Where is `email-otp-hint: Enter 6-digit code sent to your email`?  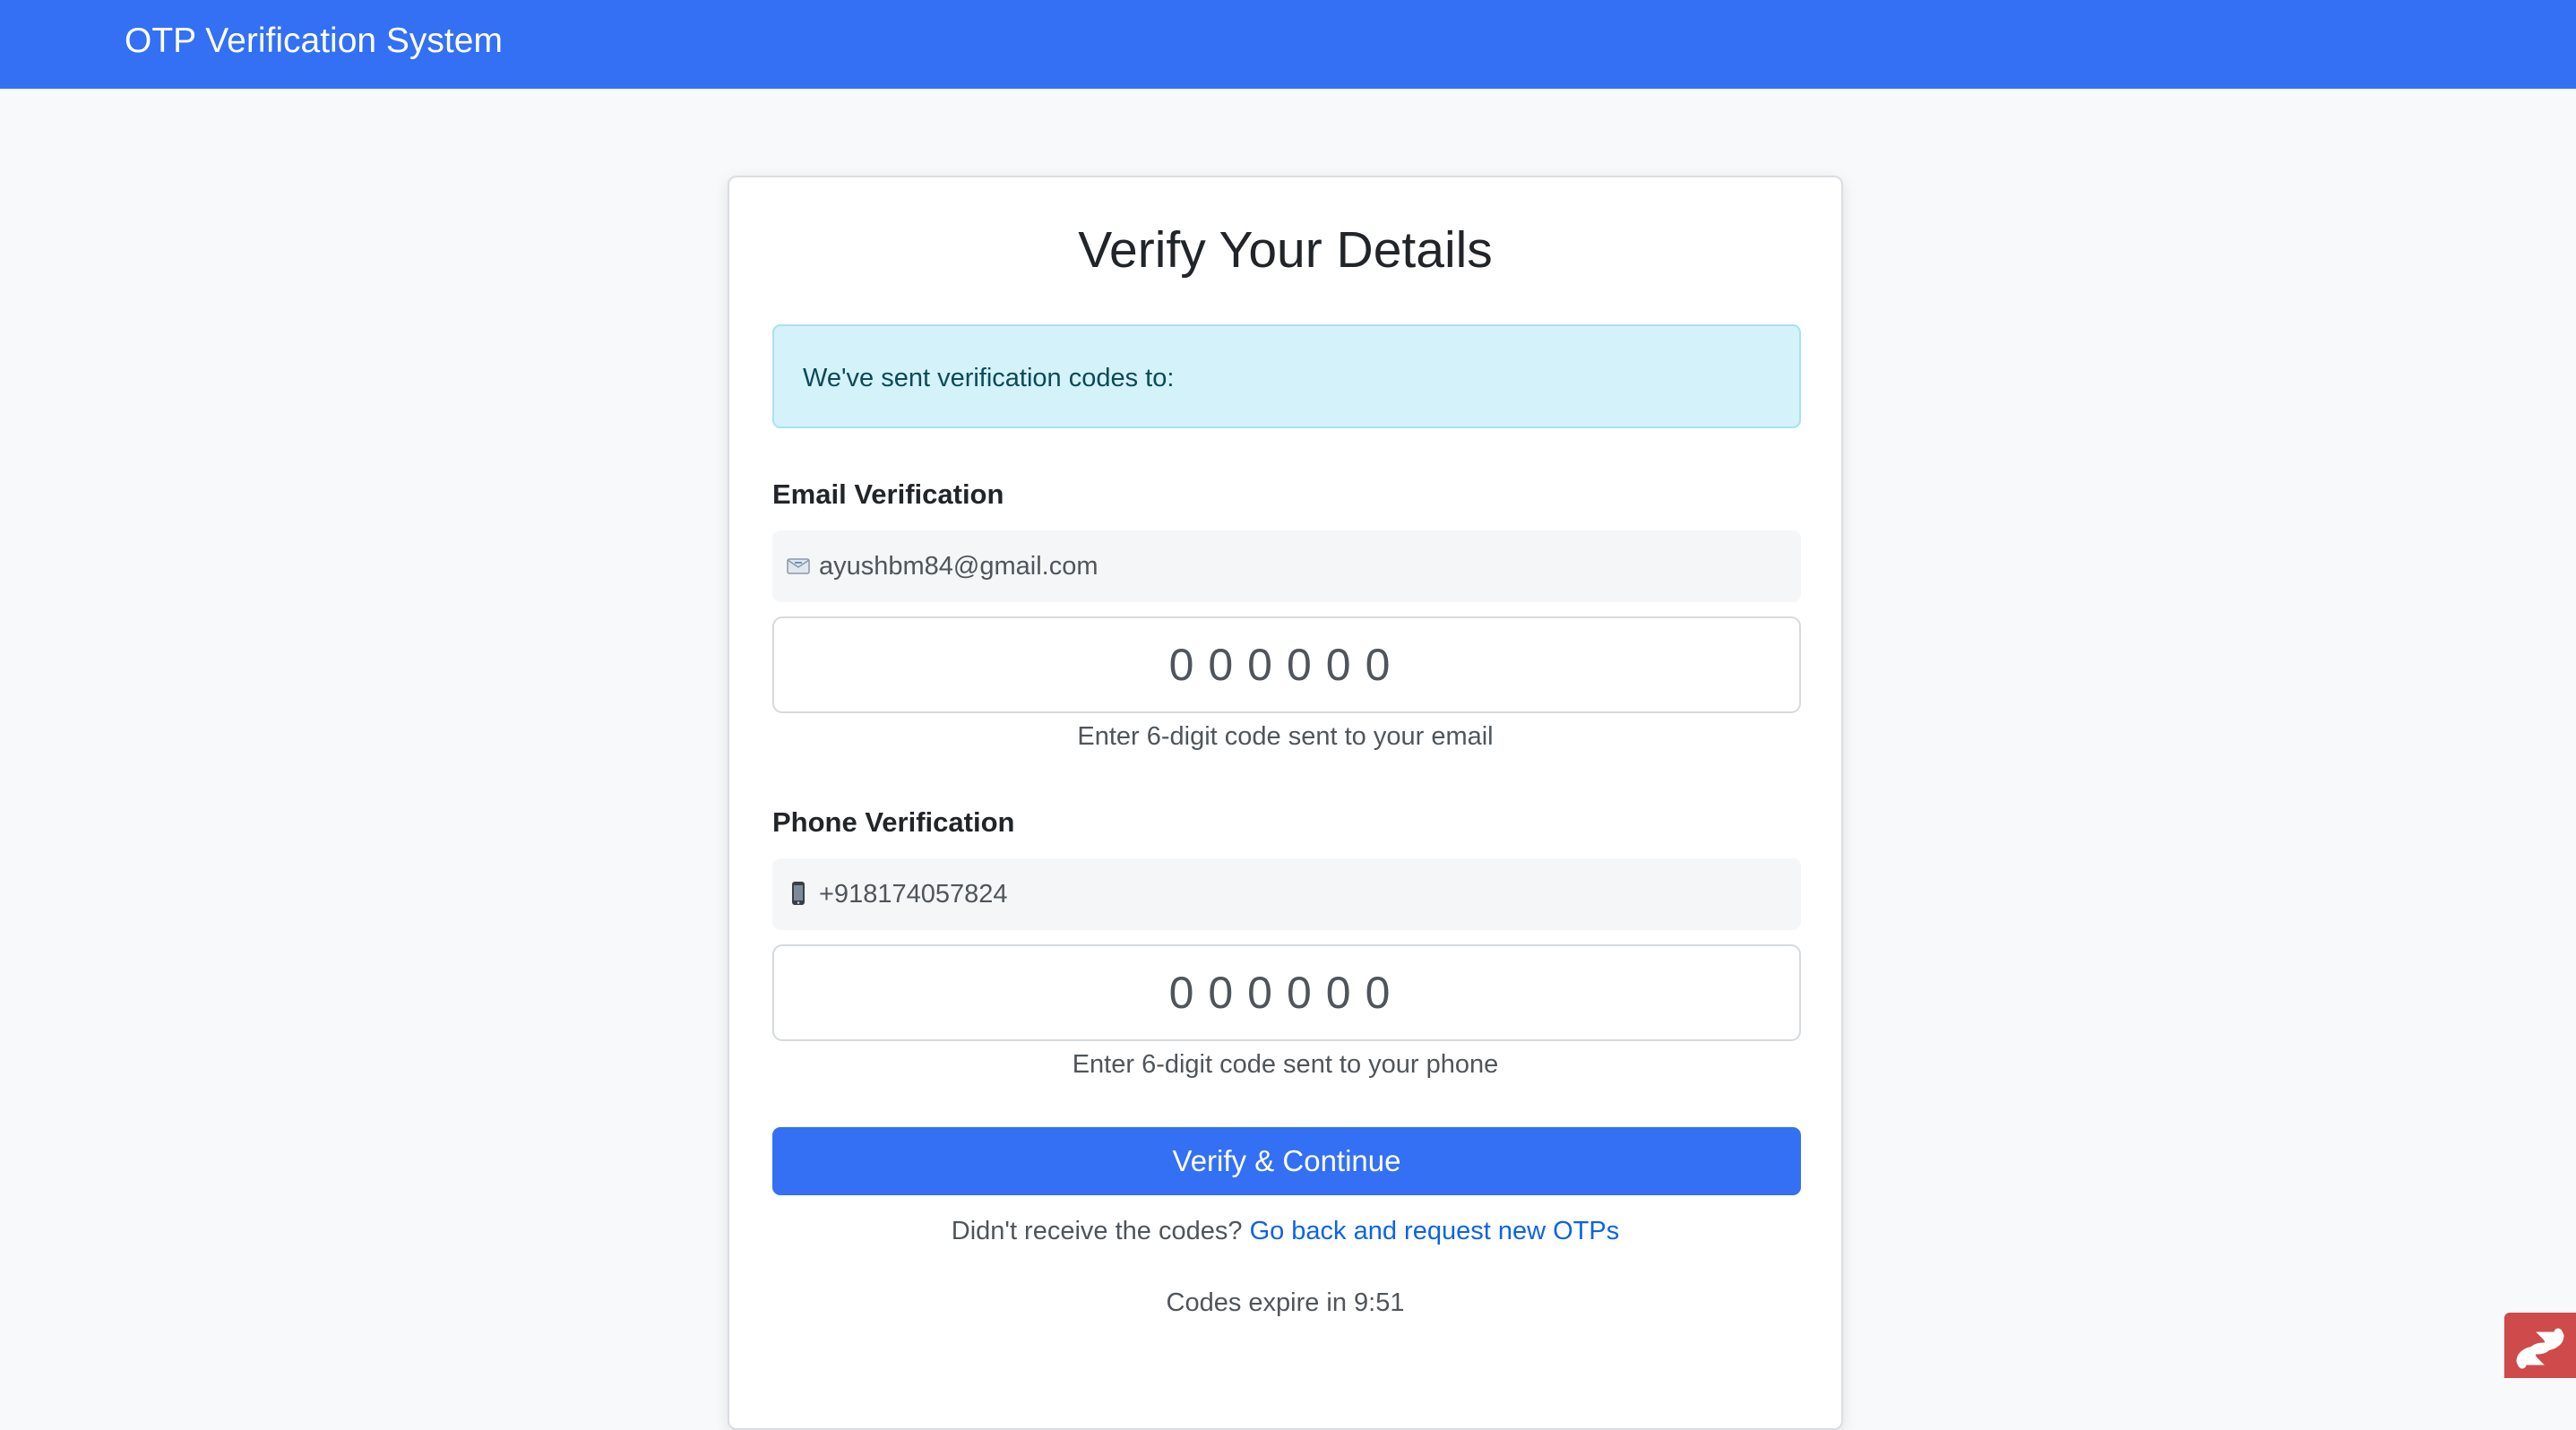
email-otp-hint: Enter 6-digit code sent to your email is located at coordinates (1286, 736).